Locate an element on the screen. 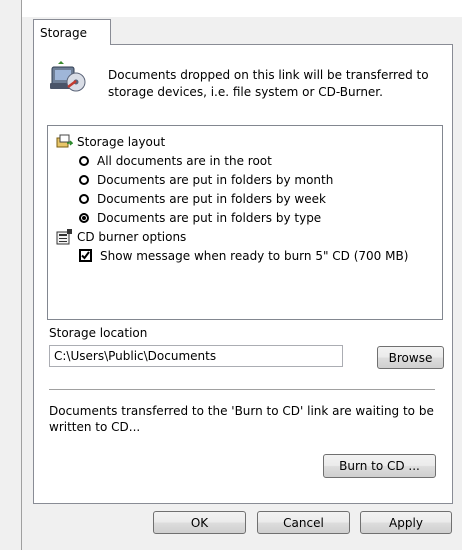 The image size is (462, 550). radio-type-label: Documents are put in folders by type is located at coordinates (209, 217).